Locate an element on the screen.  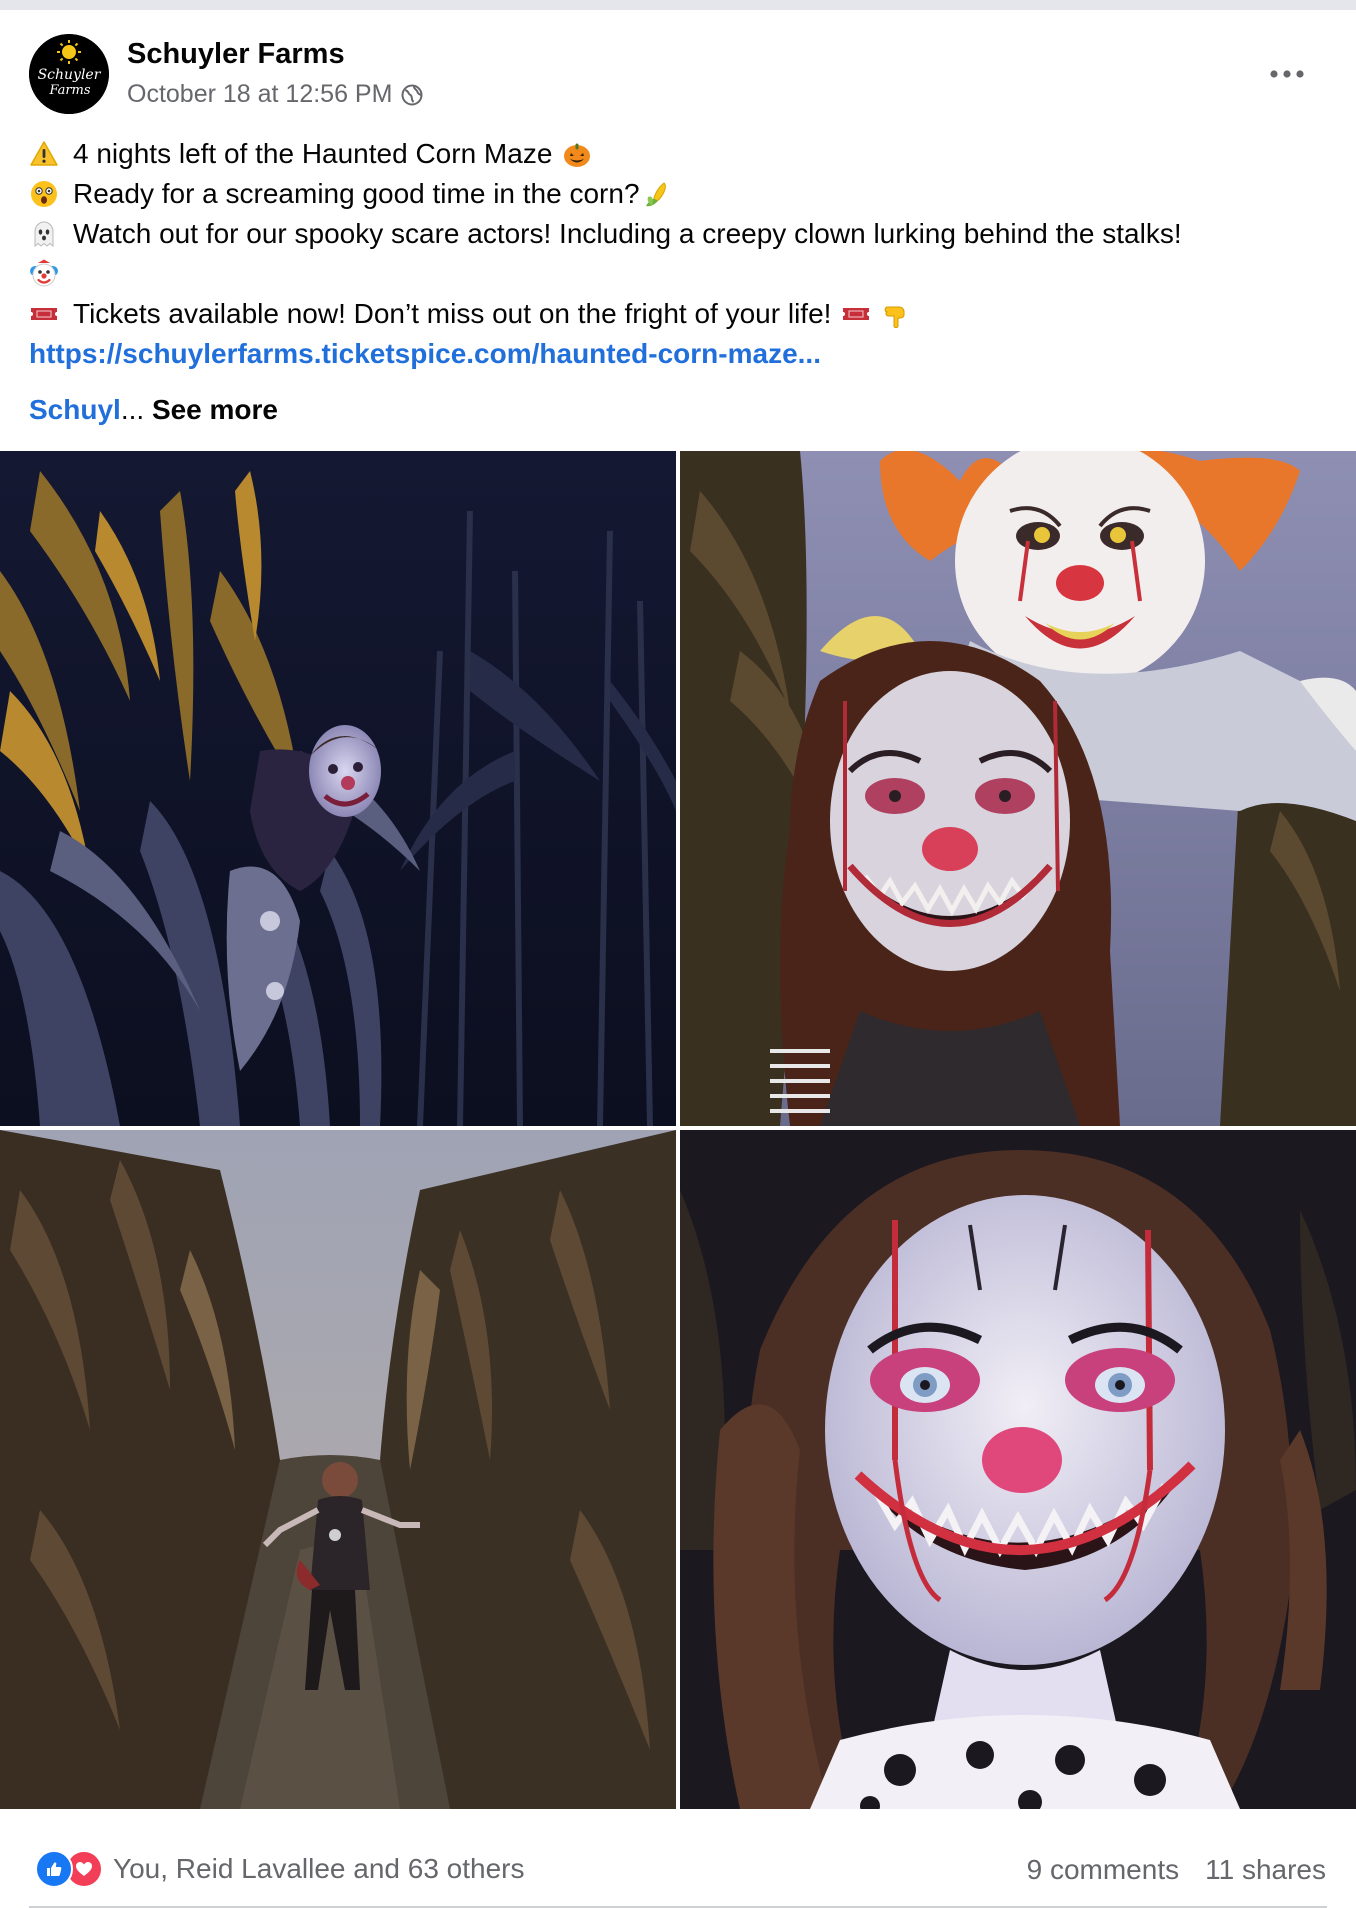
schuyler-farms-logo: Schuyler Farms is located at coordinates (69, 74).